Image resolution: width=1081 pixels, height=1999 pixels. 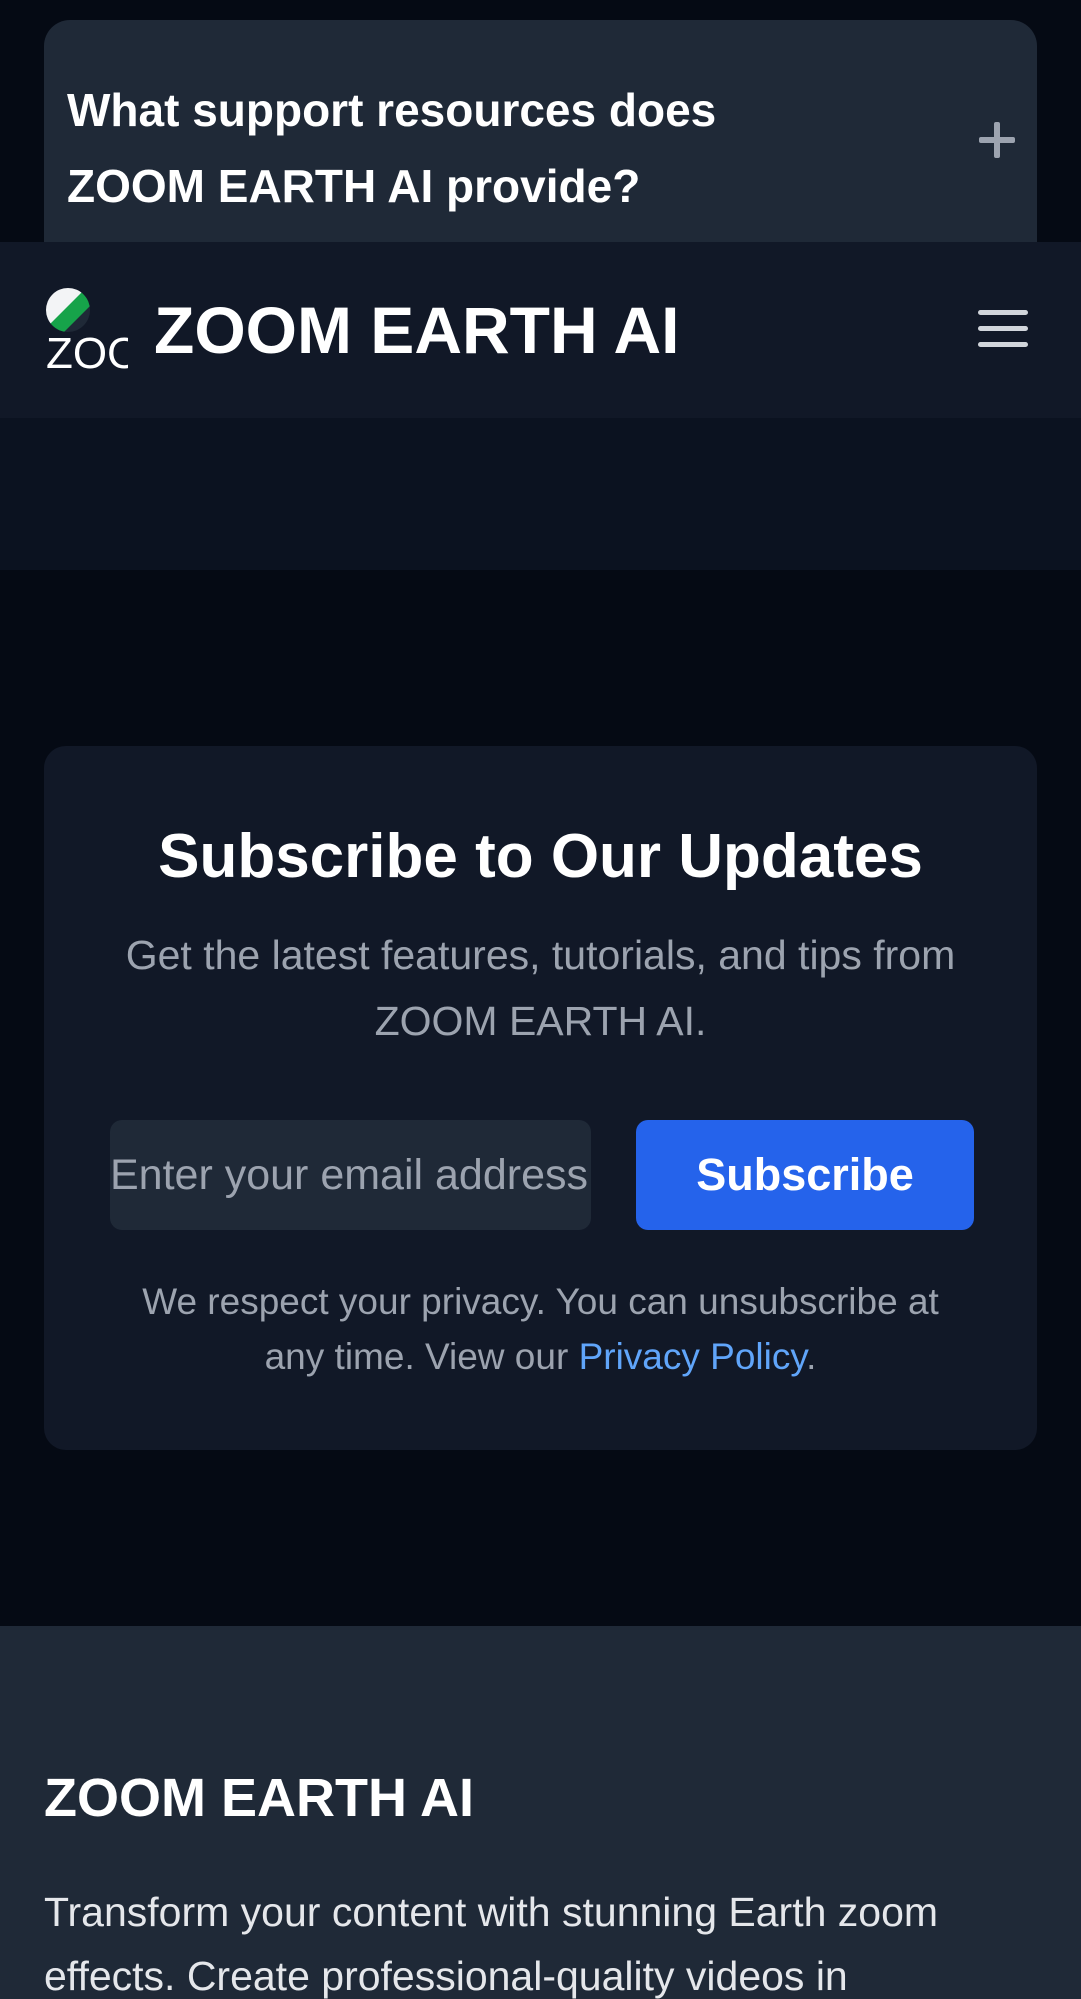 I want to click on privacy-policy-link: Privacy Policy, so click(x=693, y=1356).